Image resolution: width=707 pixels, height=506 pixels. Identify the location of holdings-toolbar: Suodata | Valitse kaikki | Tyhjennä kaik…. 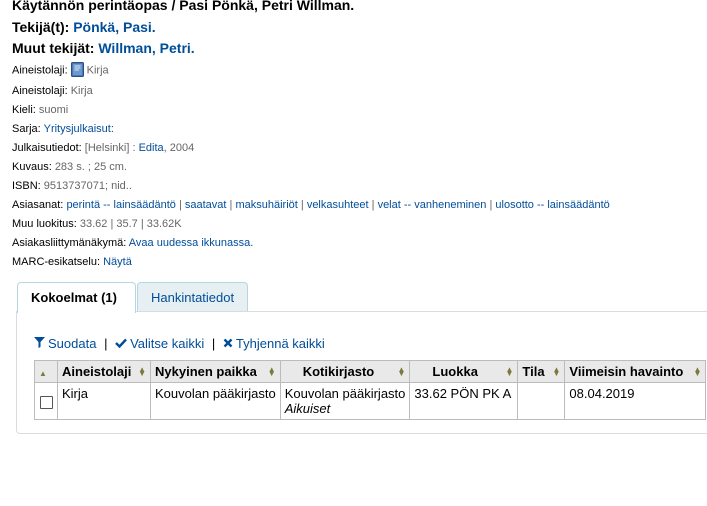
(179, 344).